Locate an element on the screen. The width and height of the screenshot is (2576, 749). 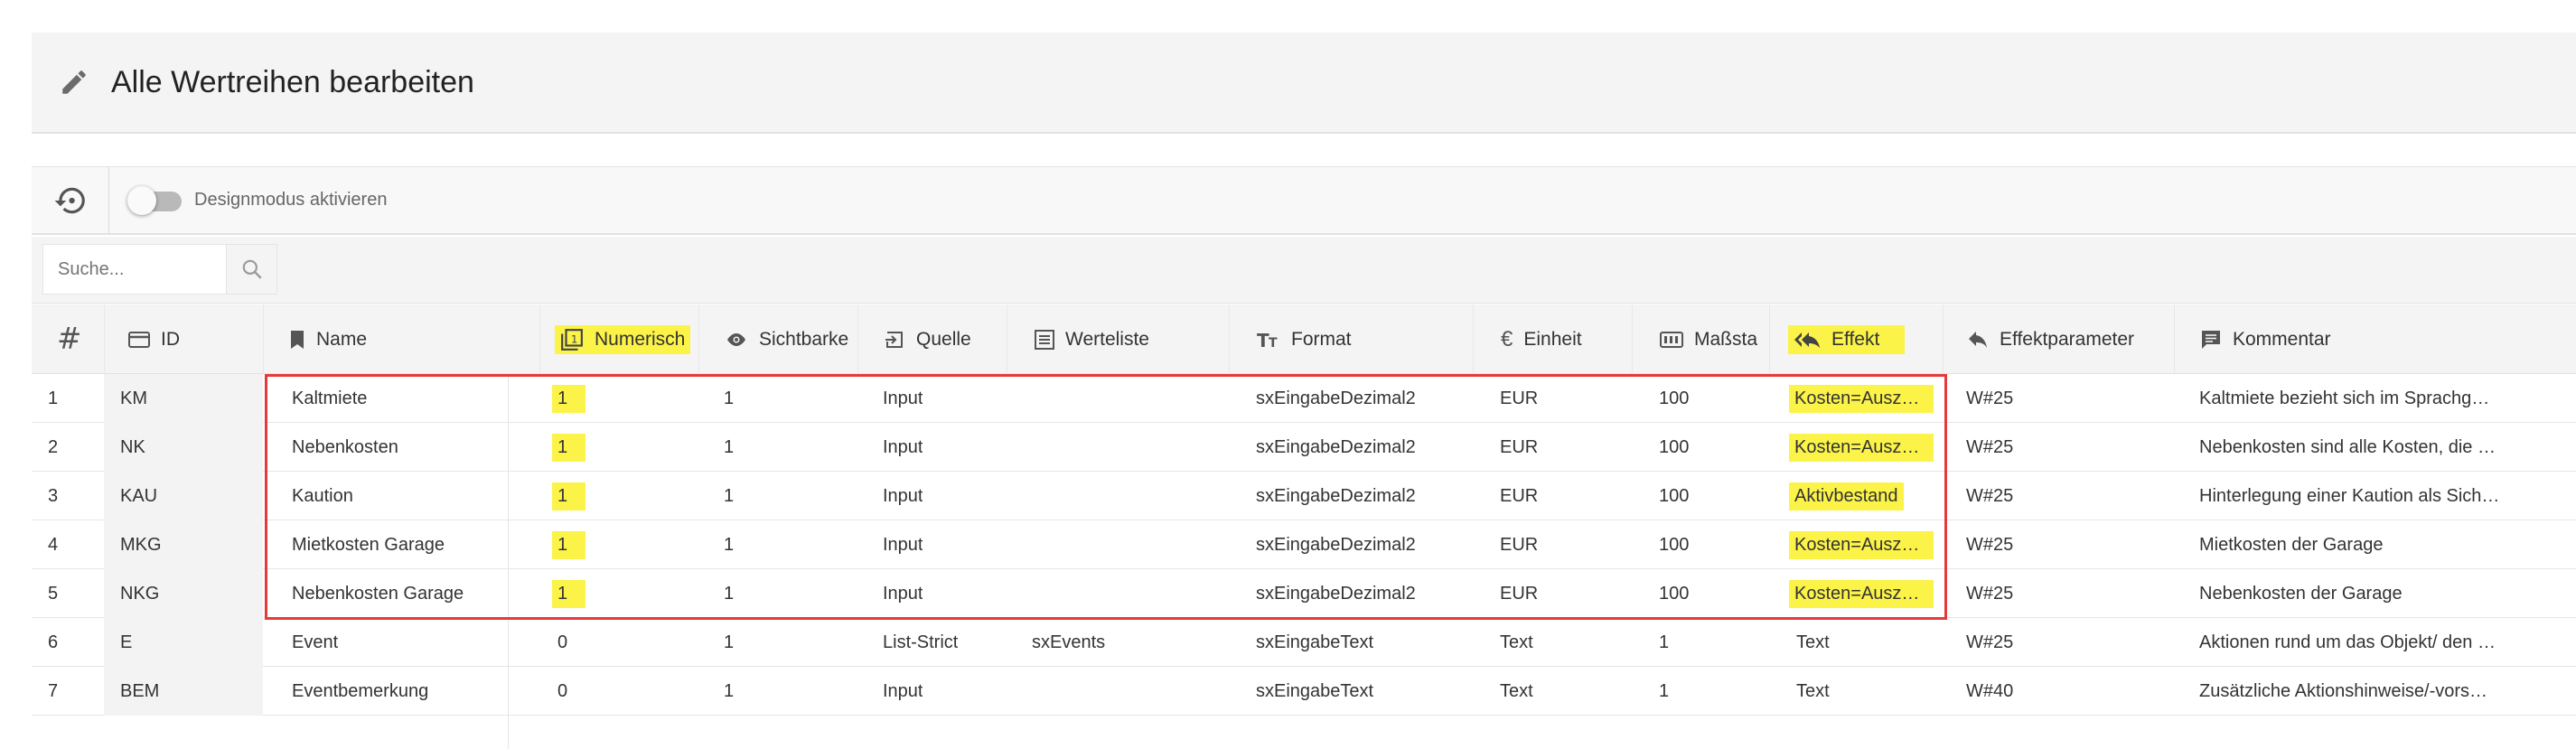
cell-name: Nebenkosten Garage is located at coordinates (401, 593).